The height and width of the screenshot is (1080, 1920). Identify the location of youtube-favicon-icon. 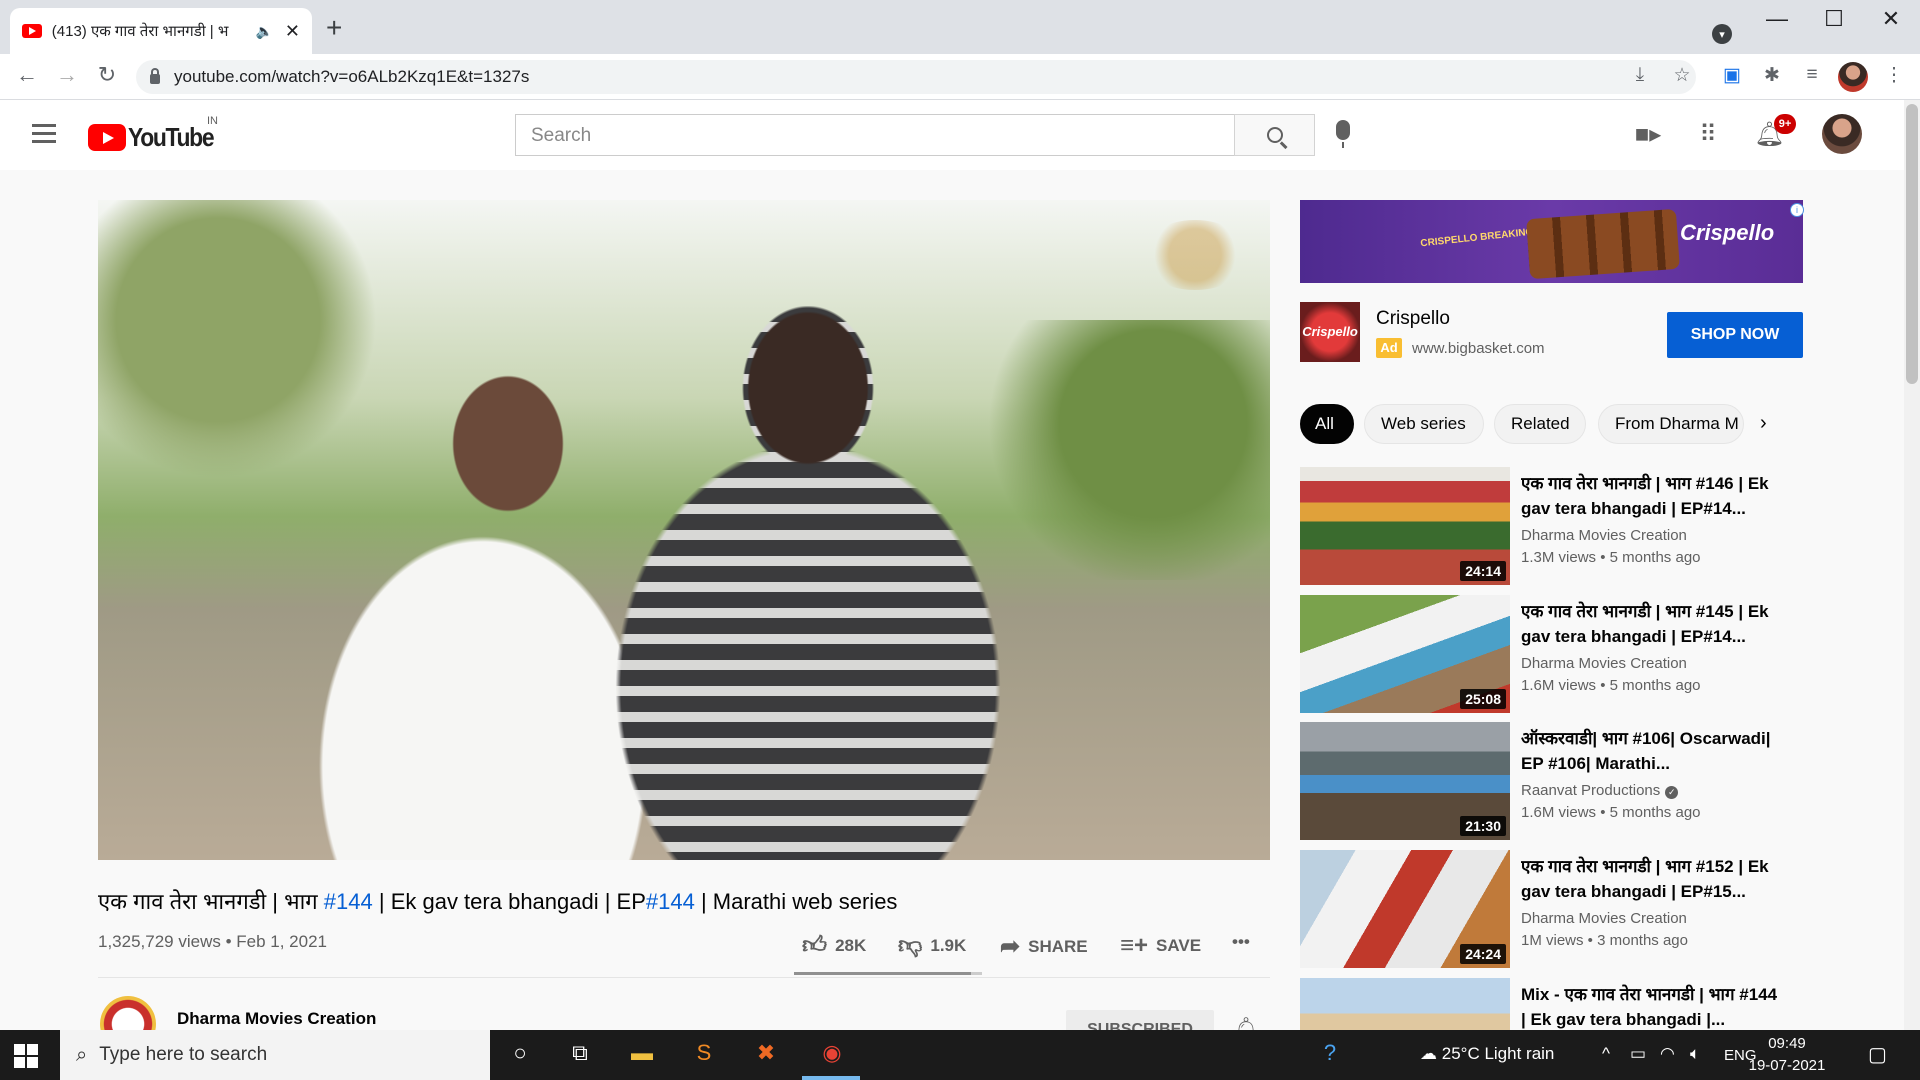
(32, 31).